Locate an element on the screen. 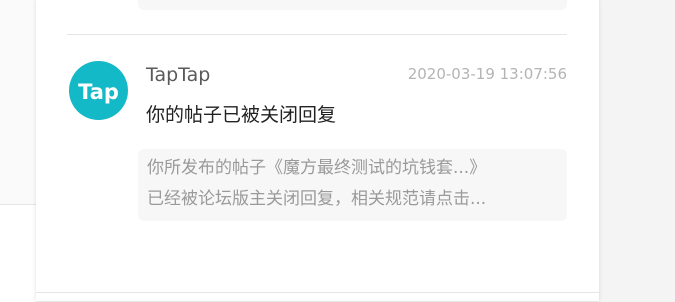  avatar-text: Tap is located at coordinates (98, 92).